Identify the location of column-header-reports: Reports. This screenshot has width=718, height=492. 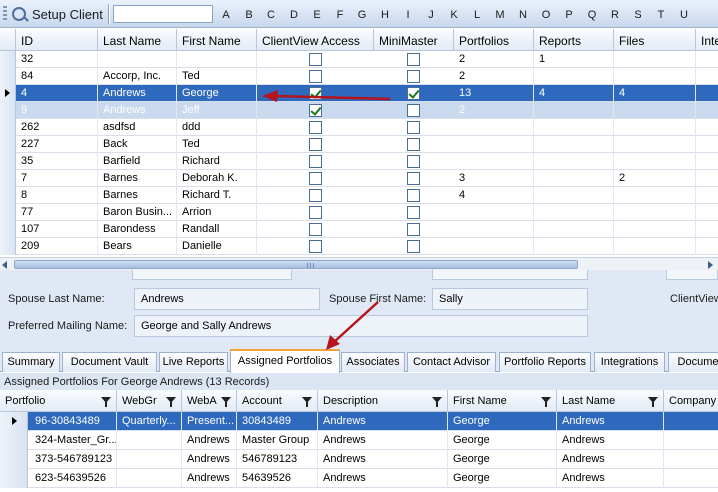
(574, 40).